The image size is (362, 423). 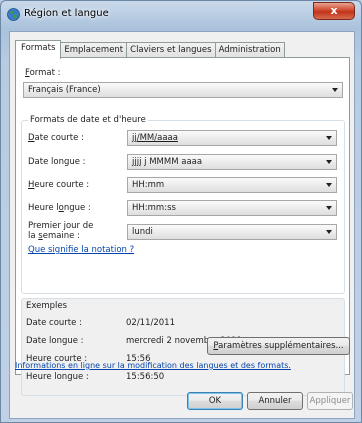 I want to click on premier-jour-select: lundi, so click(x=232, y=232).